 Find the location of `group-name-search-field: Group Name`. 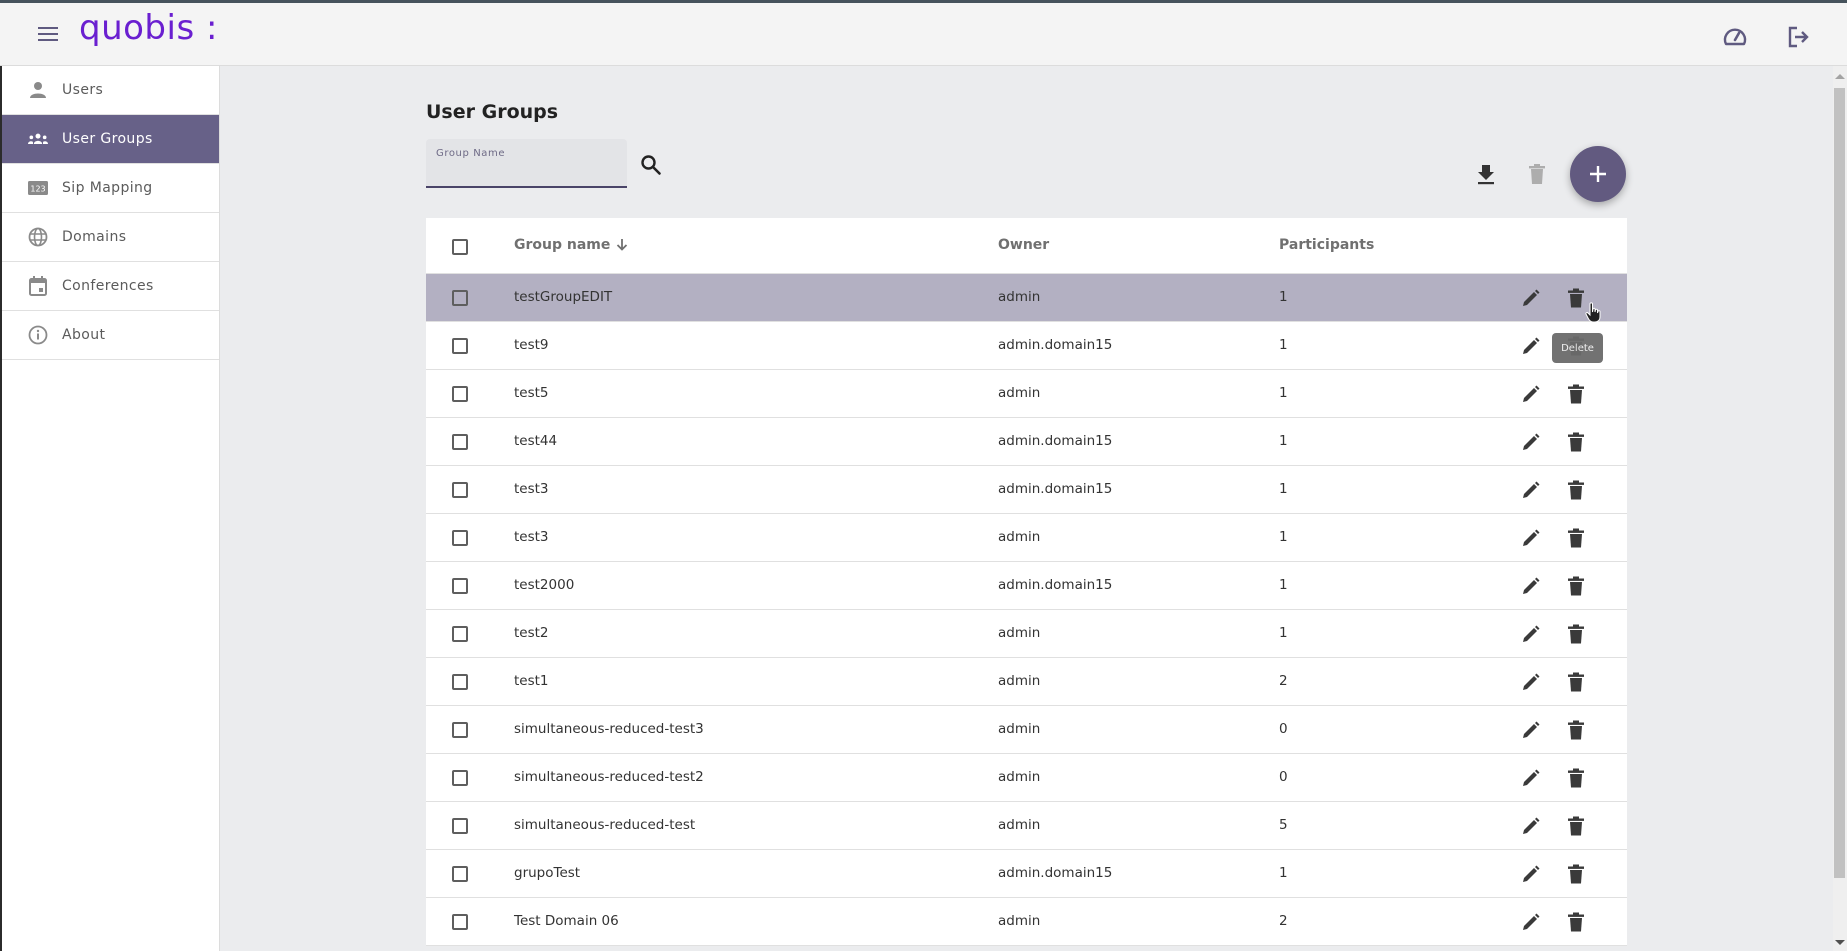

group-name-search-field: Group Name is located at coordinates (526, 163).